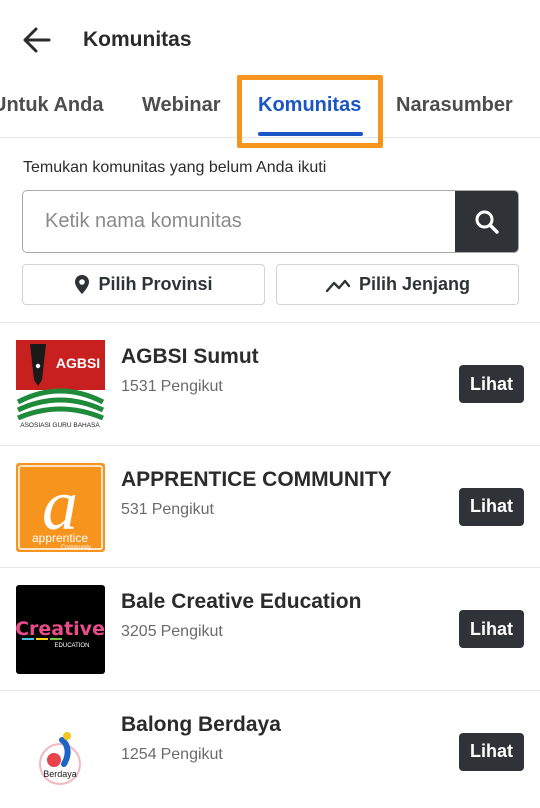 This screenshot has height=808, width=540. What do you see at coordinates (201, 724) in the screenshot?
I see `community-name: Balong Berdaya` at bounding box center [201, 724].